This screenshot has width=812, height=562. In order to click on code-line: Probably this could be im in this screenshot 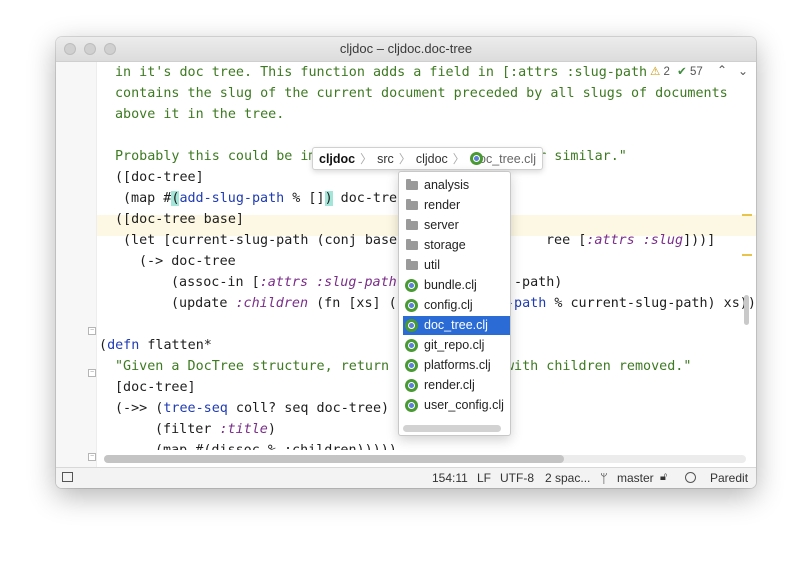, I will do `click(216, 156)`.